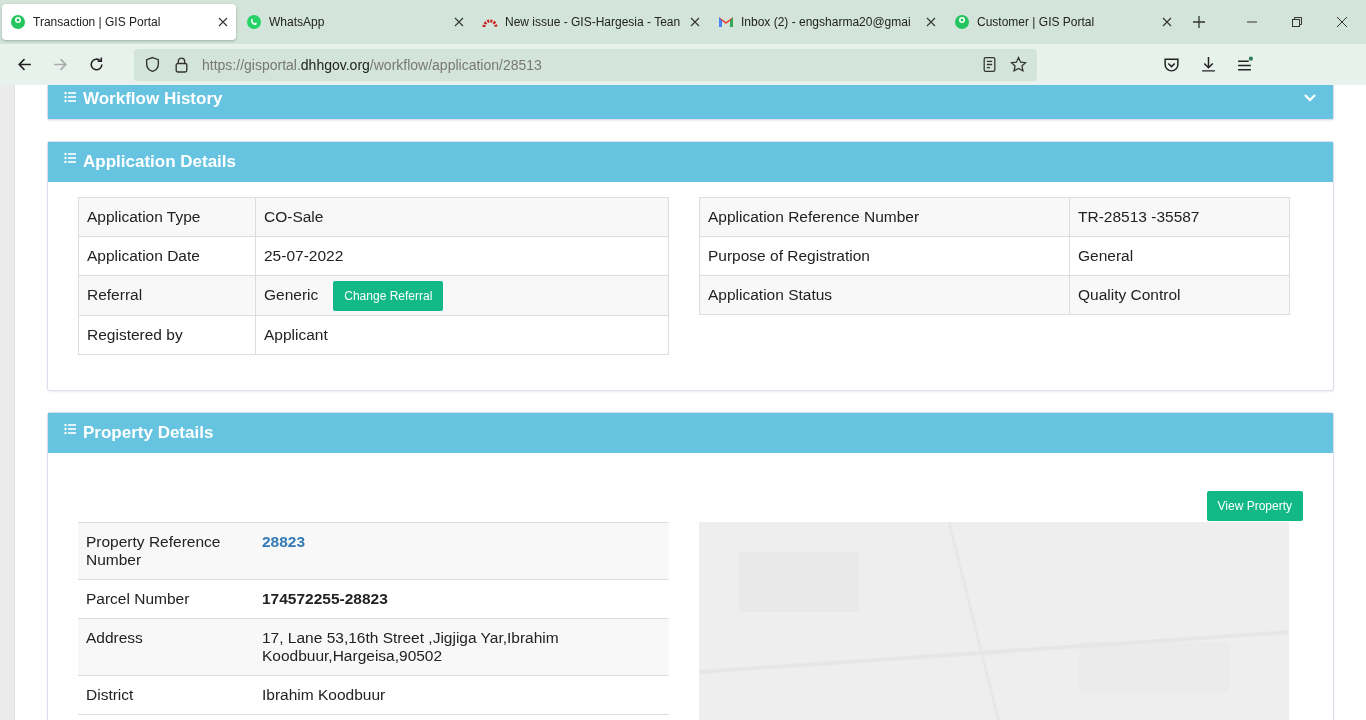 Image resolution: width=1366 pixels, height=720 pixels. I want to click on browser-tab: New issue - GIS-Hargesia - Tean, so click(591, 22).